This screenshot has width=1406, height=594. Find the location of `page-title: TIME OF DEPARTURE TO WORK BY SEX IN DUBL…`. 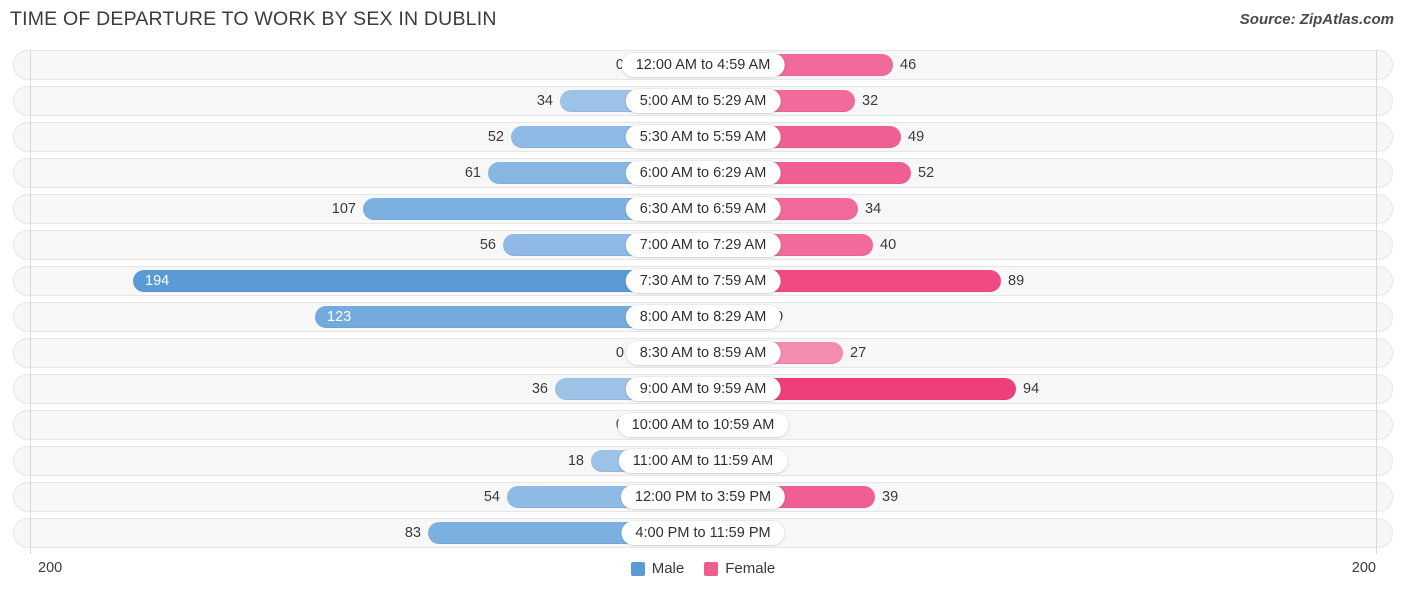

page-title: TIME OF DEPARTURE TO WORK BY SEX IN DUBL… is located at coordinates (253, 19).